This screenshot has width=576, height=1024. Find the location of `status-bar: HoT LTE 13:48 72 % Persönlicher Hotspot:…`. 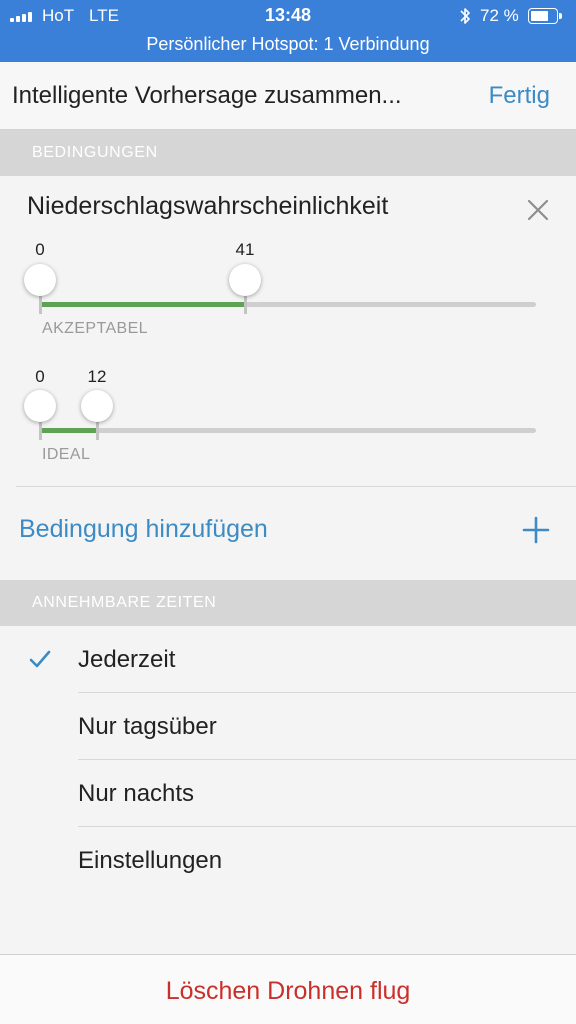

status-bar: HoT LTE 13:48 72 % Persönlicher Hotspot:… is located at coordinates (288, 31).